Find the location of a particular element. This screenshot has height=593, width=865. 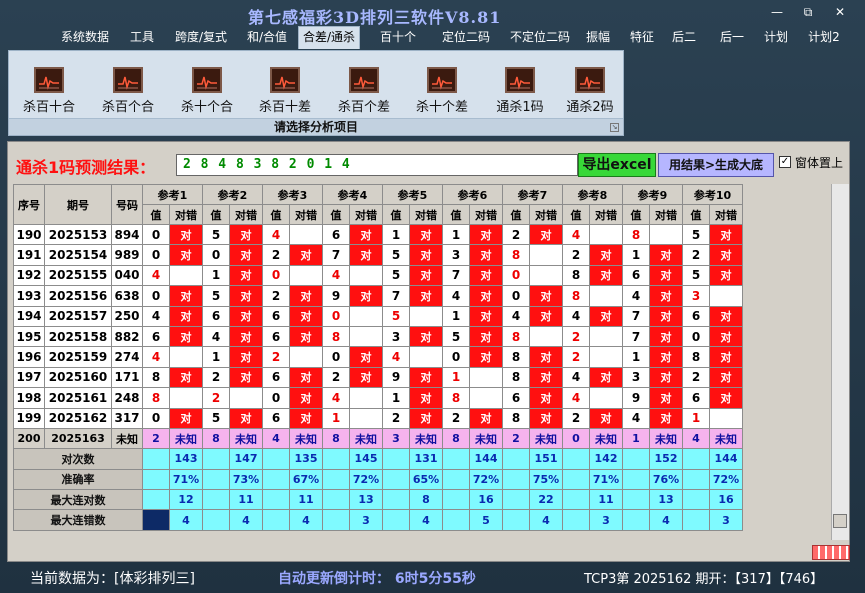

ribbon-group-label: 请选择分析项目 is located at coordinates (316, 126).